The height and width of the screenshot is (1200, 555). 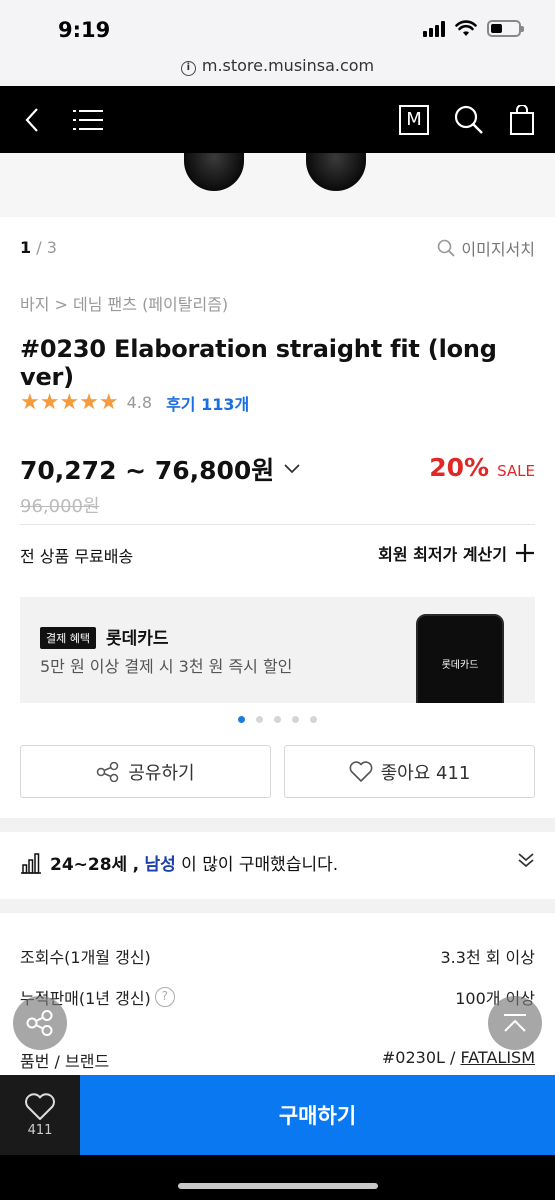 I want to click on price-calculator-button: 회원 최저가 계산기, so click(x=456, y=553).